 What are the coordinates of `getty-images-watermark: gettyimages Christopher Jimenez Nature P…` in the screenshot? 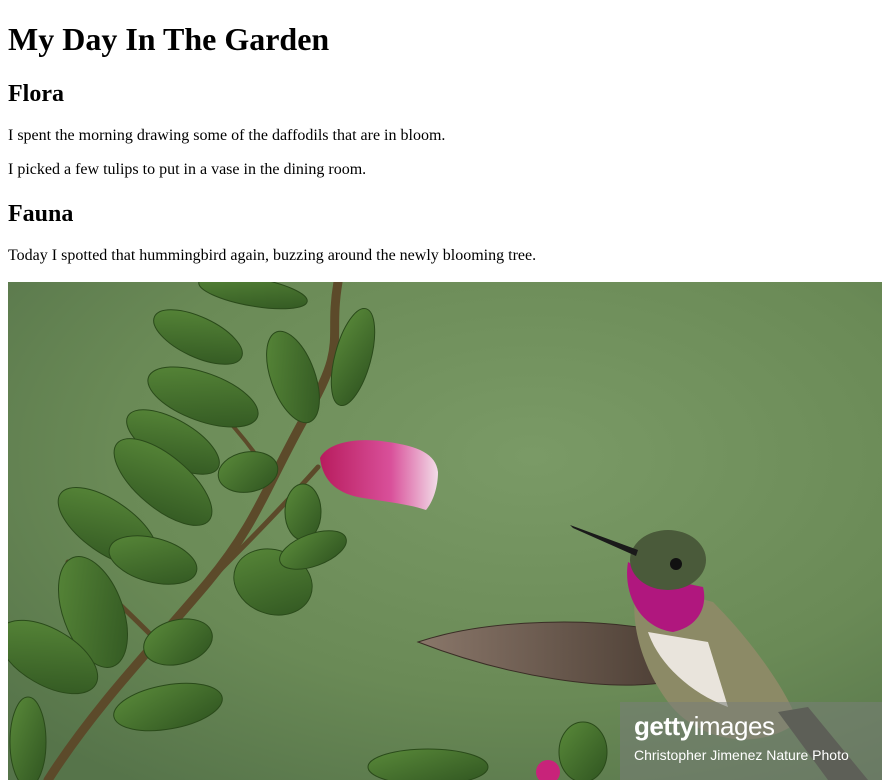 It's located at (751, 741).